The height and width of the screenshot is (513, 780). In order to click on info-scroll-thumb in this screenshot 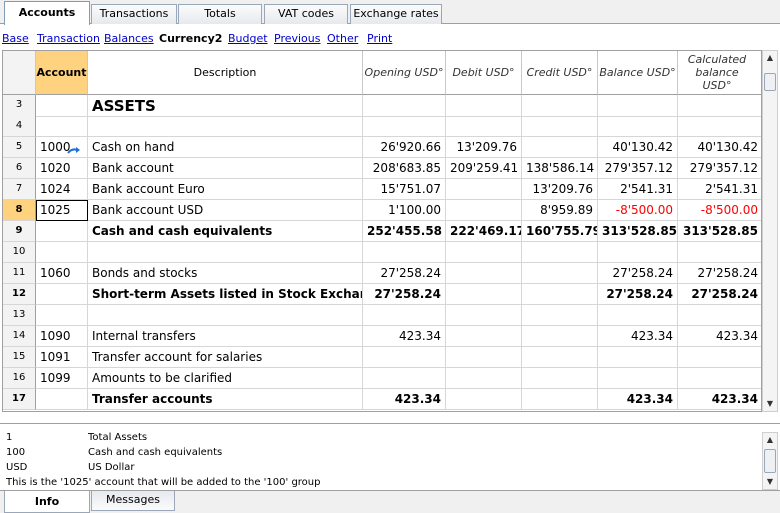, I will do `click(770, 461)`.